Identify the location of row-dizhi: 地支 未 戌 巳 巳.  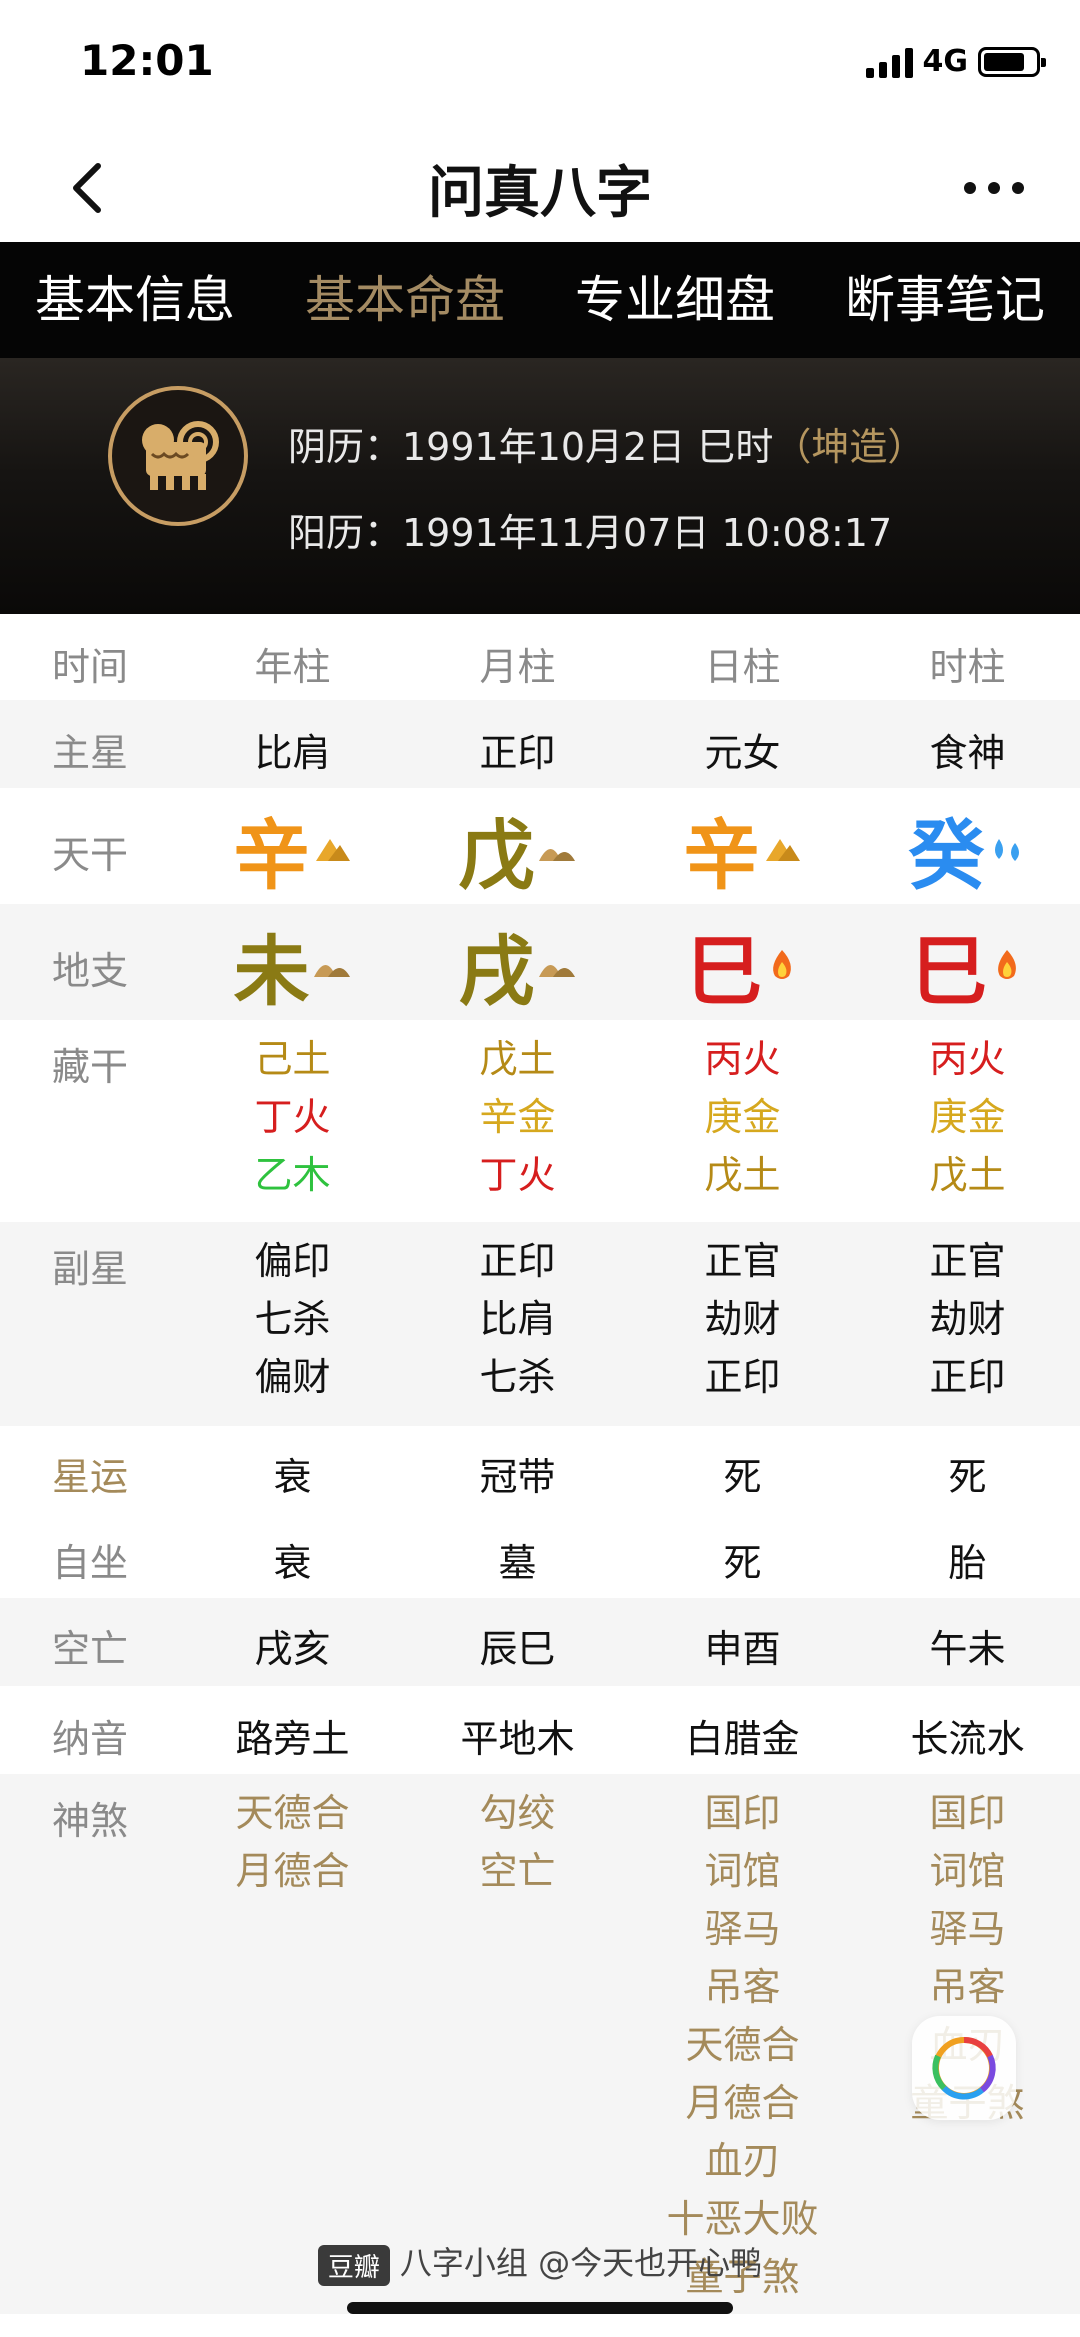
(540, 962).